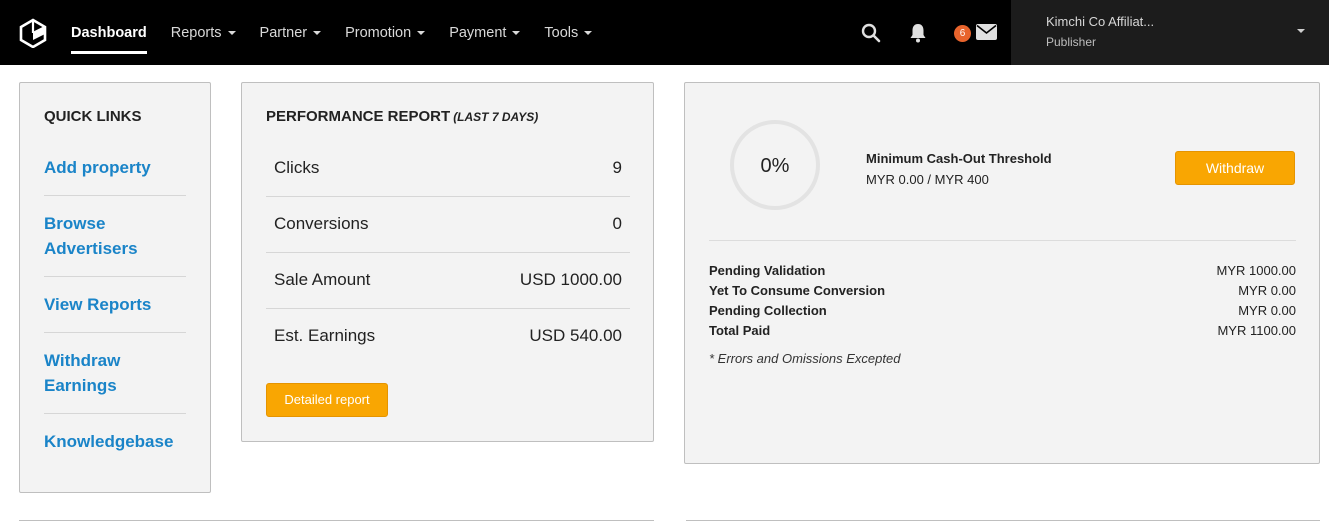 The width and height of the screenshot is (1329, 522). Describe the element at coordinates (927, 179) in the screenshot. I see `threshold-value: MYR 0.00 / MYR 400` at that location.